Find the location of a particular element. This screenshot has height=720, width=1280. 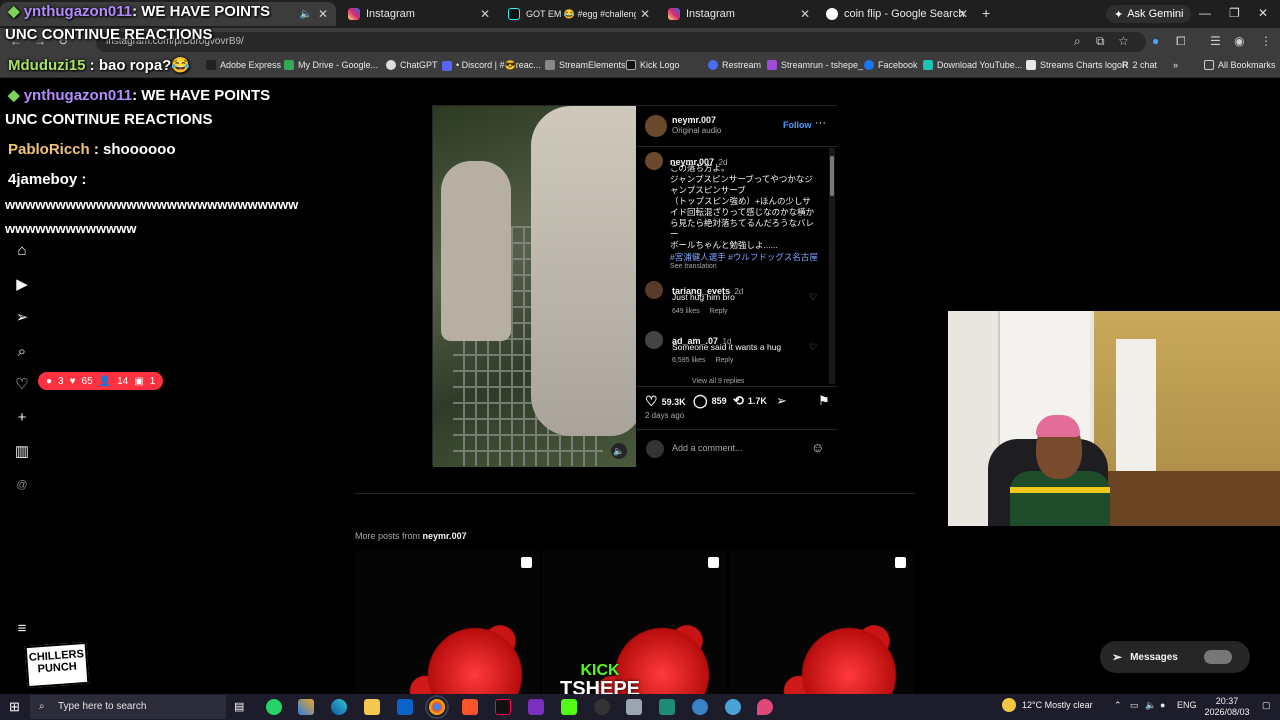

terminal-icon is located at coordinates (667, 707).